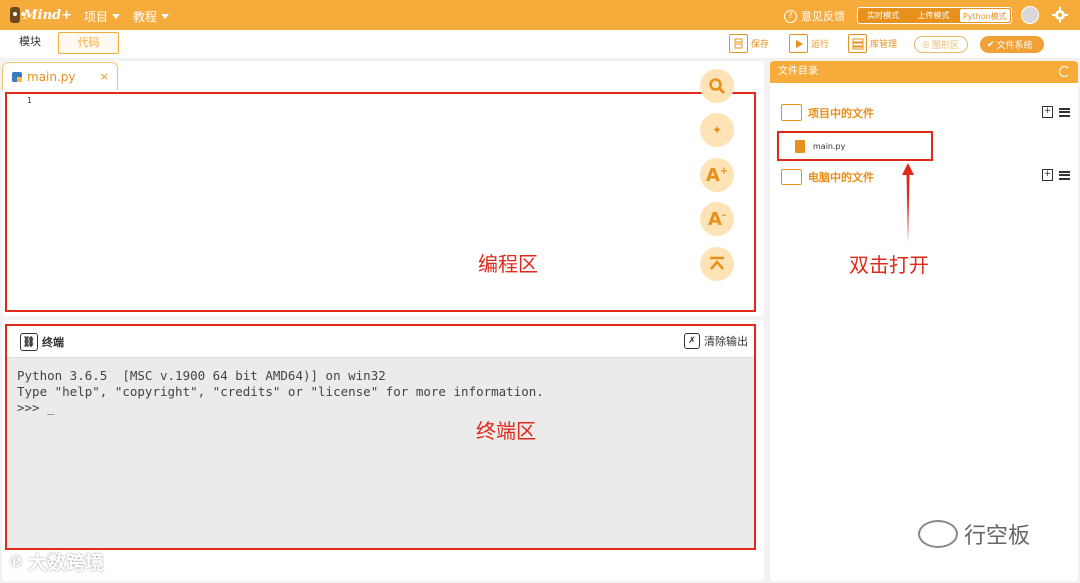  I want to click on search-button, so click(717, 86).